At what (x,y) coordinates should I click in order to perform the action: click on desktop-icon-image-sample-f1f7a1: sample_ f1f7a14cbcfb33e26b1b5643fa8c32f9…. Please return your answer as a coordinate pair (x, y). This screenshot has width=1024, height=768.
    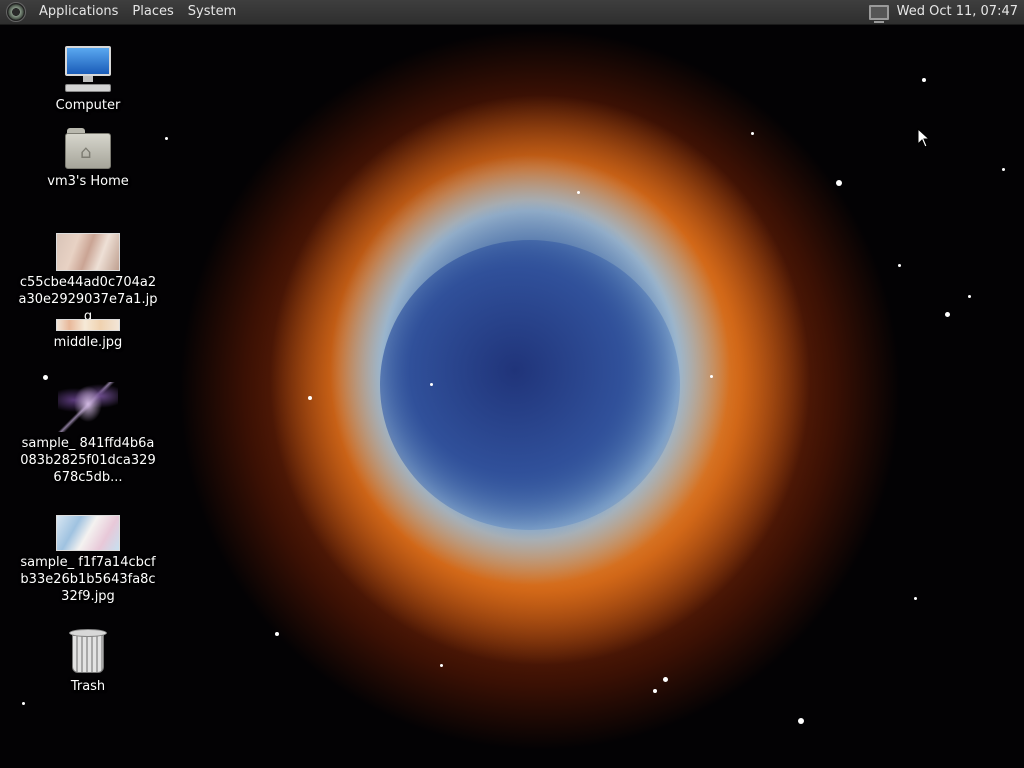
    Looking at the image, I should click on (88, 560).